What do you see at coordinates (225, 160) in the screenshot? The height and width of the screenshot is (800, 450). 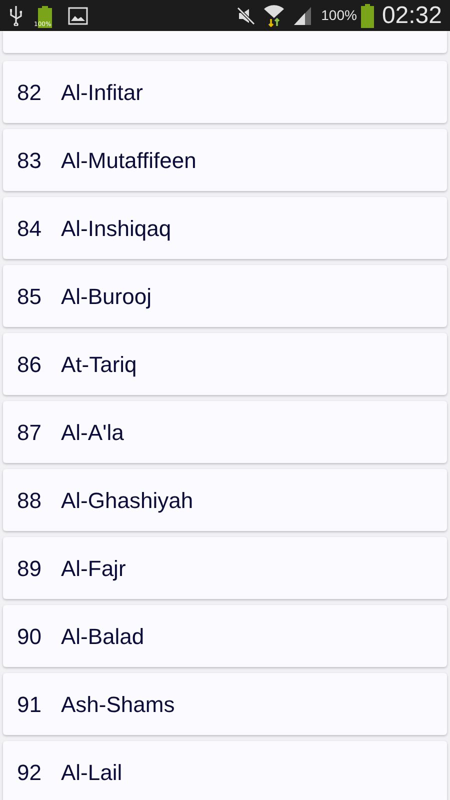 I see `surah-list-item: 83 Al-Mutaffifeen` at bounding box center [225, 160].